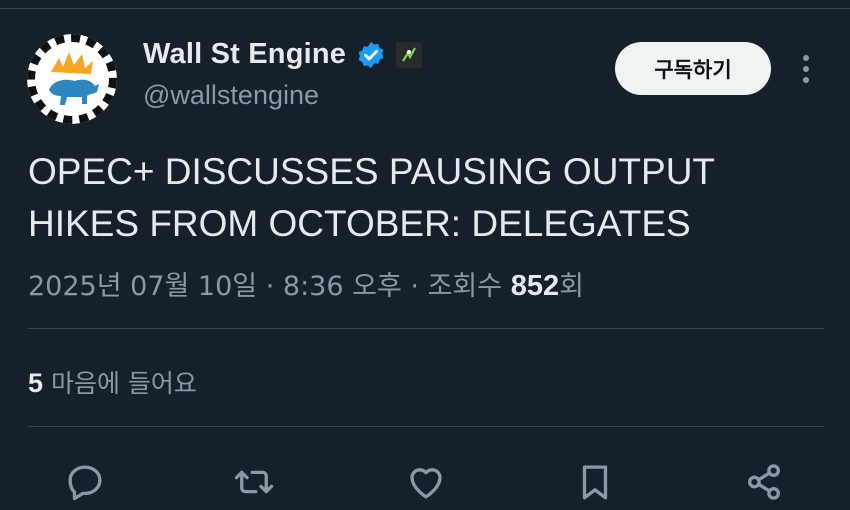  I want to click on views-count: 852, so click(535, 286).